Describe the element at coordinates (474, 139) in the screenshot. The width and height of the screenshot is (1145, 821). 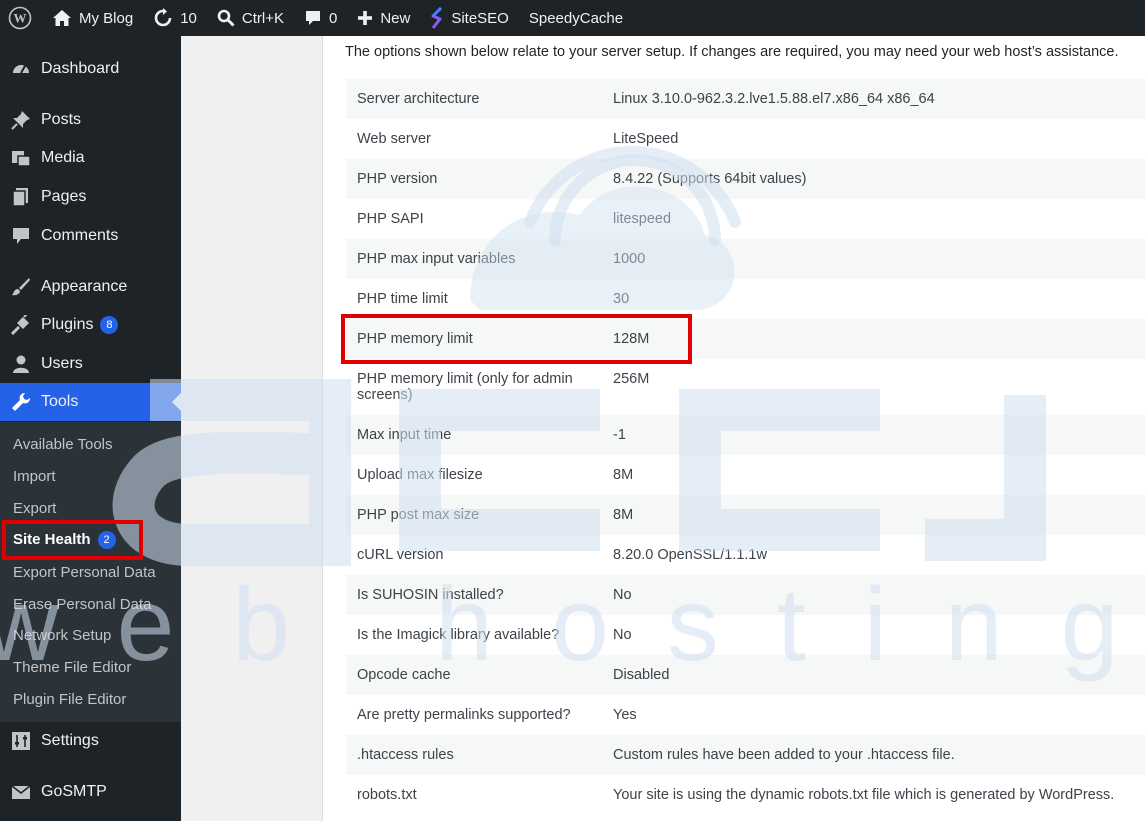
I see `info-label: Web server` at that location.